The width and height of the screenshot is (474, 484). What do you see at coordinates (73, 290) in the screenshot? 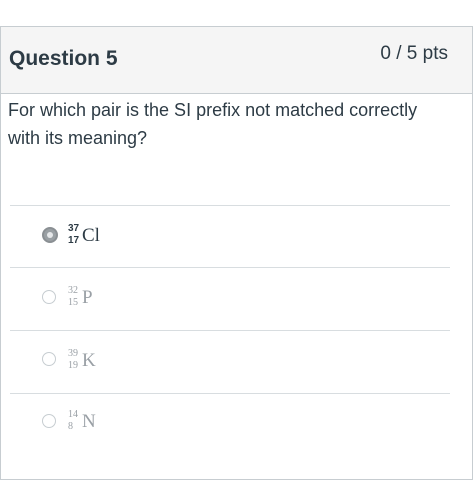
I see `mass-number: 32` at bounding box center [73, 290].